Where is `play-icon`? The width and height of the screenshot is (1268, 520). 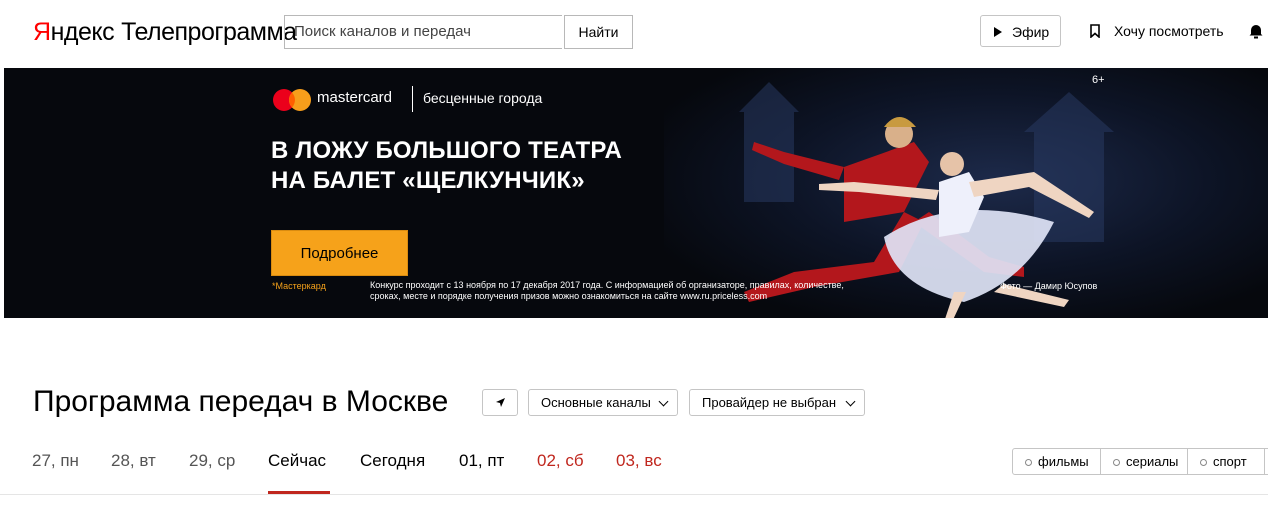
play-icon is located at coordinates (998, 32).